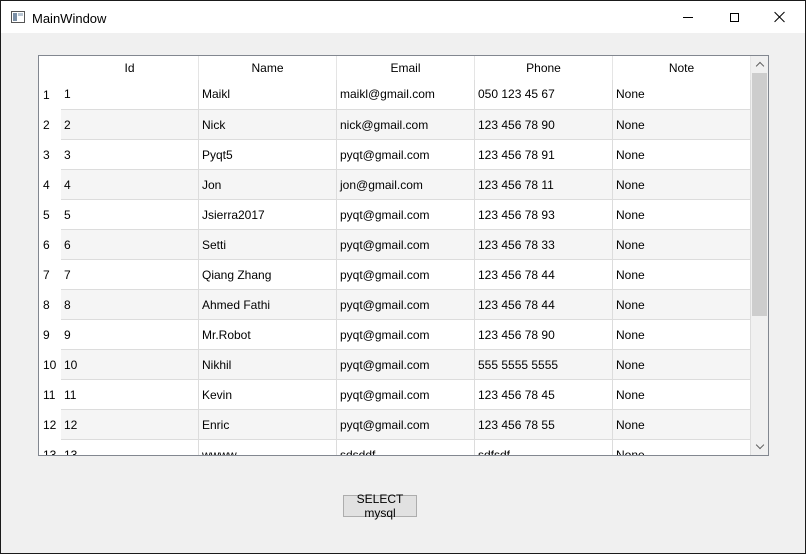  Describe the element at coordinates (268, 425) in the screenshot. I see `cell-name: Enric` at that location.